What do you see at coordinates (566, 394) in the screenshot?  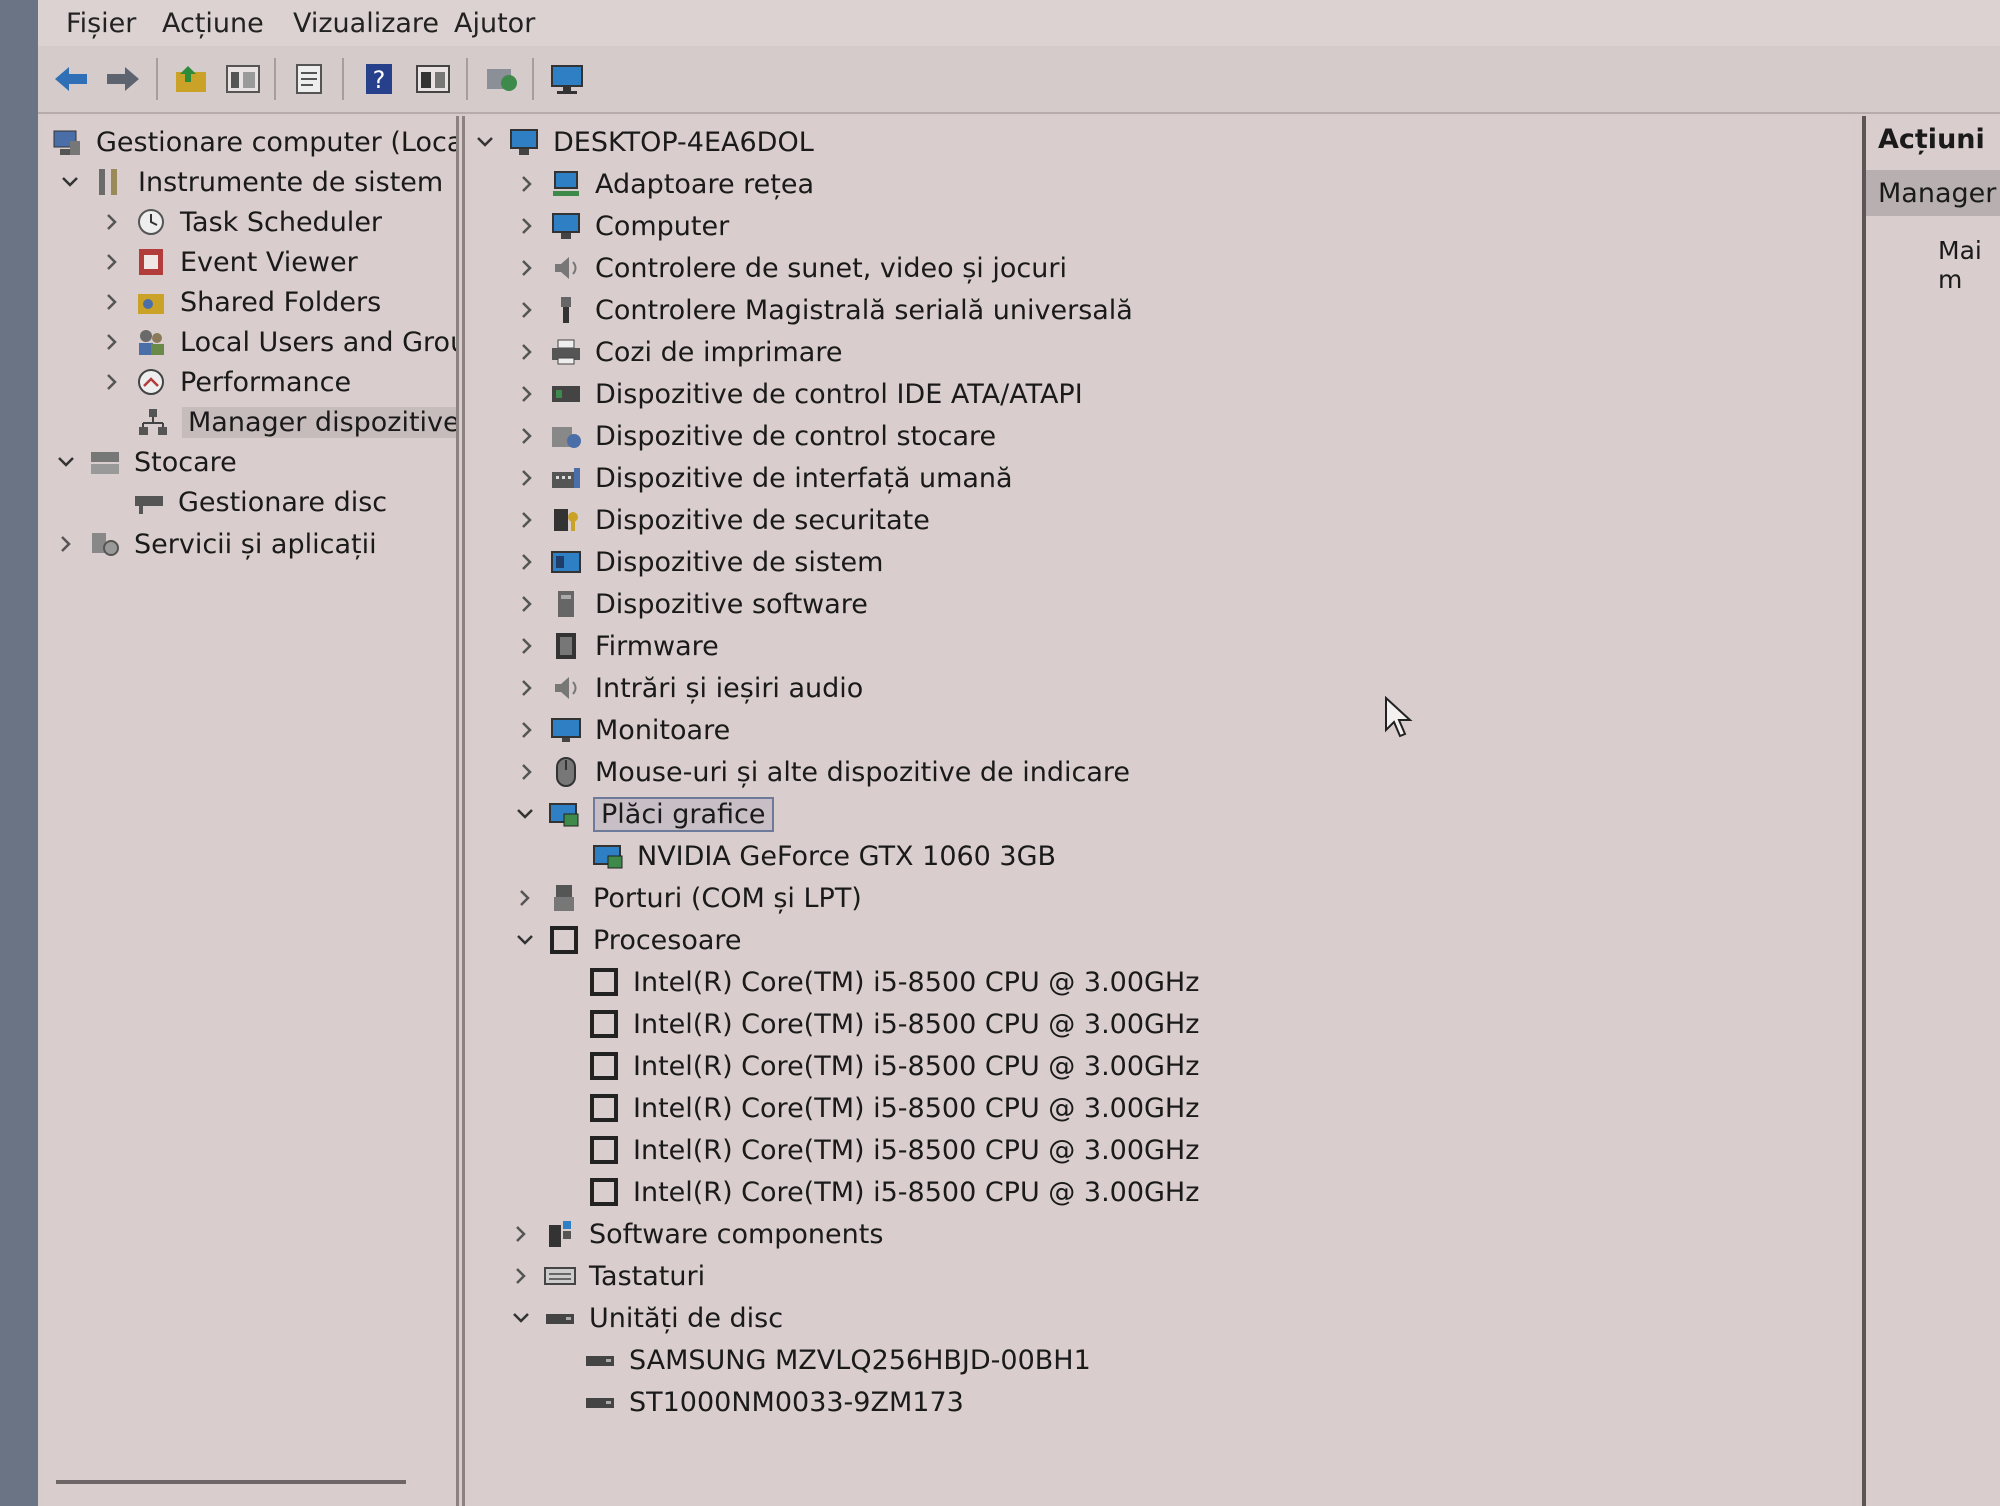 I see `ide-icon` at bounding box center [566, 394].